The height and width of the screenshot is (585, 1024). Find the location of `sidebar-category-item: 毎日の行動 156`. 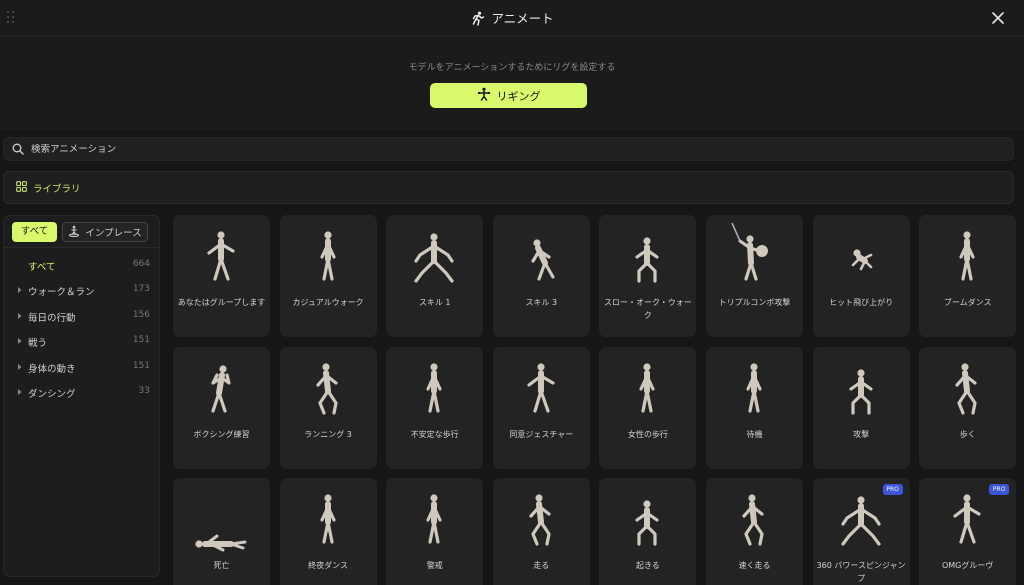

sidebar-category-item: 毎日の行動 156 is located at coordinates (81, 316).